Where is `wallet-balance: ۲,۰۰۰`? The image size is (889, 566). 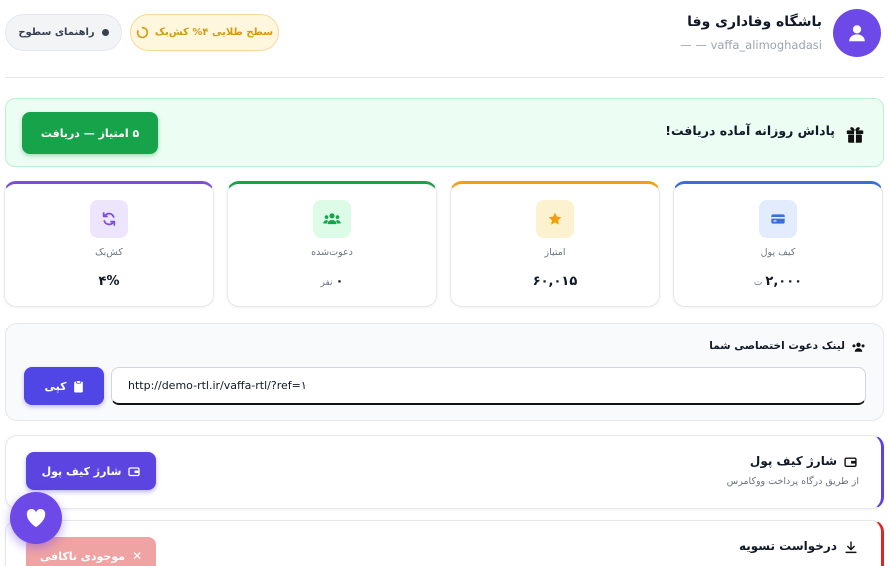
wallet-balance: ۲,۰۰۰ is located at coordinates (784, 281).